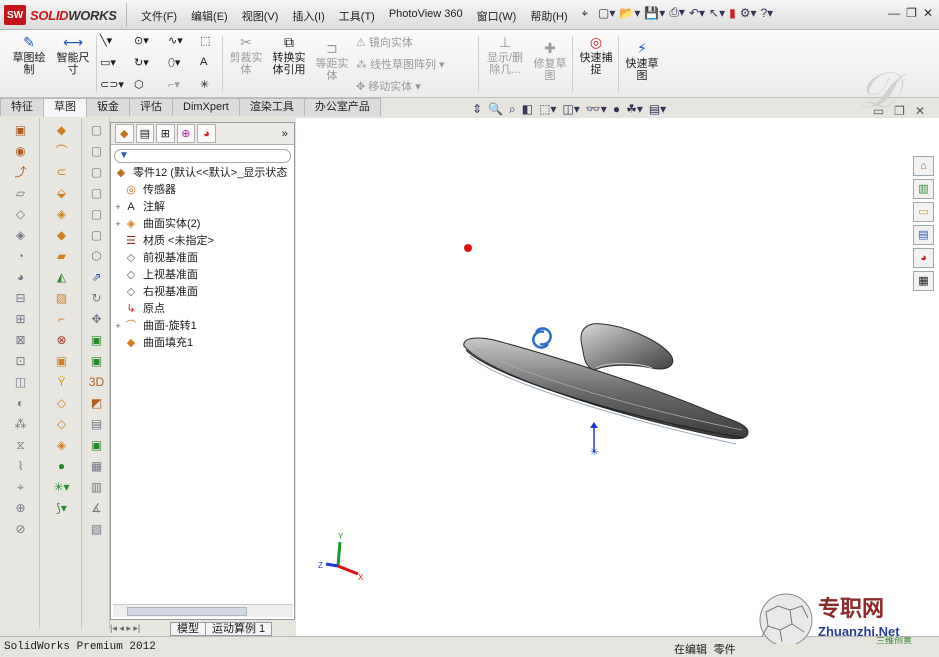  I want to click on point-tool: ✳, so click(204, 84).